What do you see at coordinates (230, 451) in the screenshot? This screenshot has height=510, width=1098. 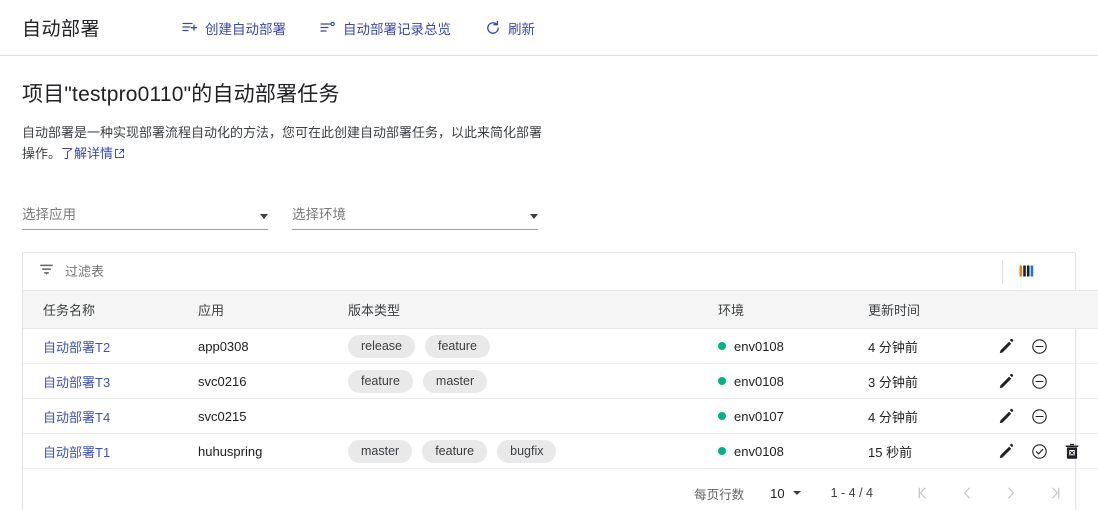 I see `app-cell: huhuspring` at bounding box center [230, 451].